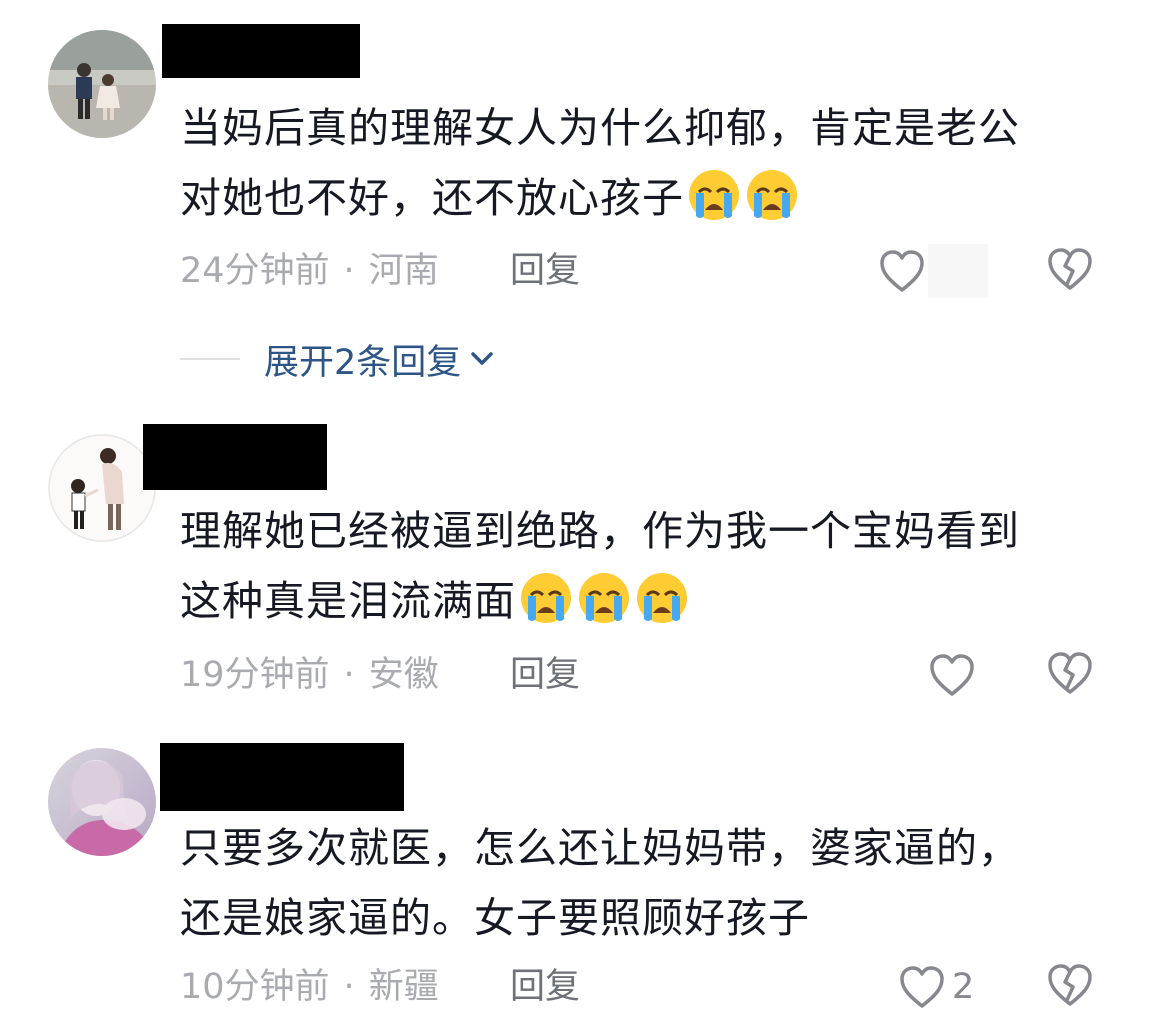 The width and height of the screenshot is (1152, 1029). I want to click on avatar, so click(102, 802).